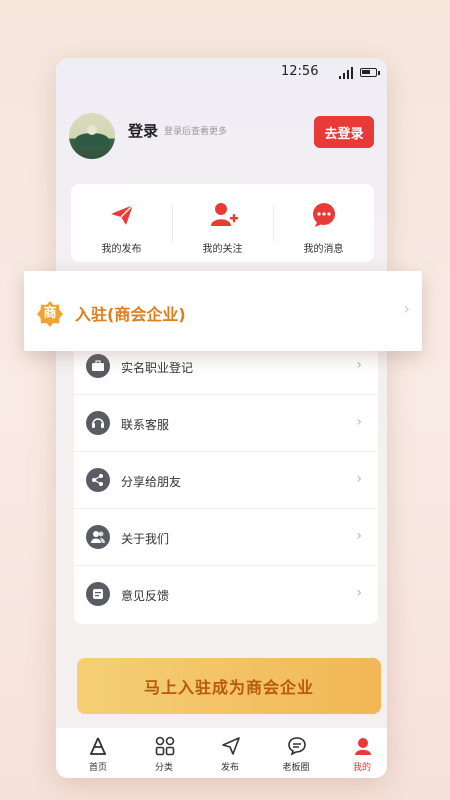  Describe the element at coordinates (226, 537) in the screenshot. I see `menu-item-about-us: 关于我们 ›` at that location.